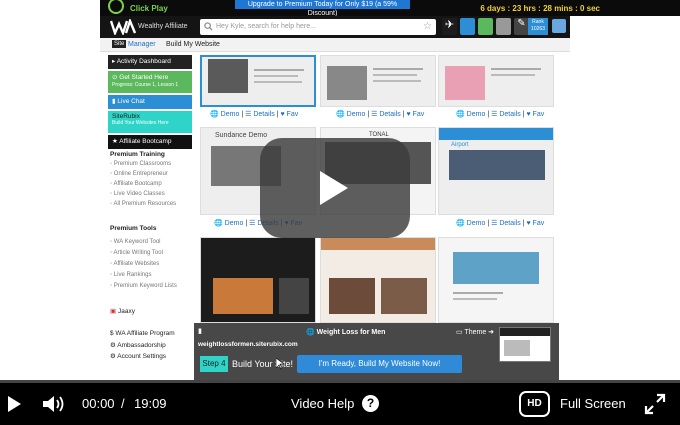  What do you see at coordinates (593, 403) in the screenshot?
I see `full-screen-button: Full Screen` at bounding box center [593, 403].